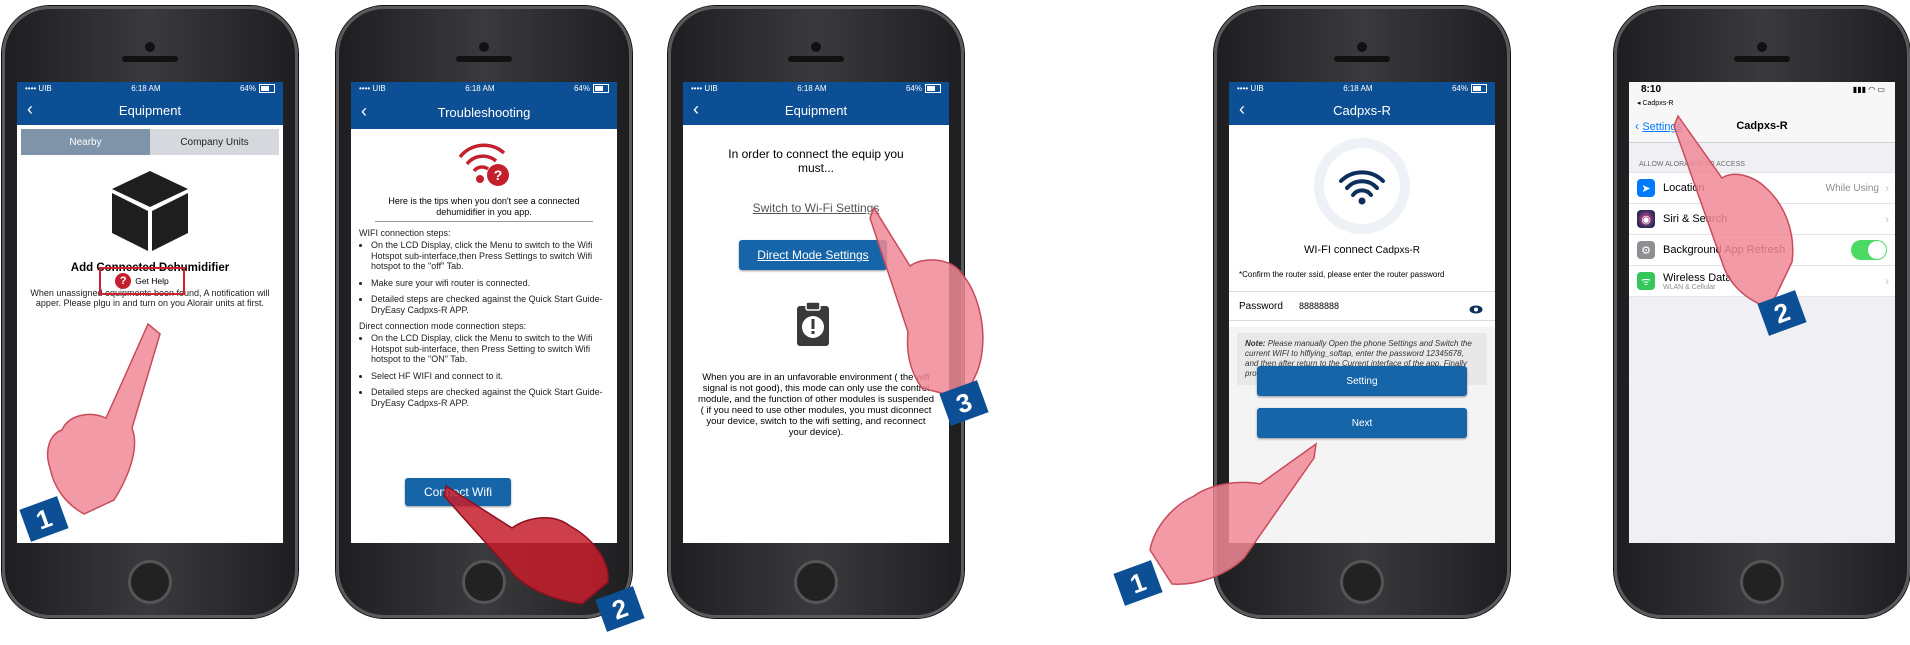 This screenshot has width=1910, height=645. What do you see at coordinates (1646, 188) in the screenshot?
I see `location-arrow-icon: ➤` at bounding box center [1646, 188].